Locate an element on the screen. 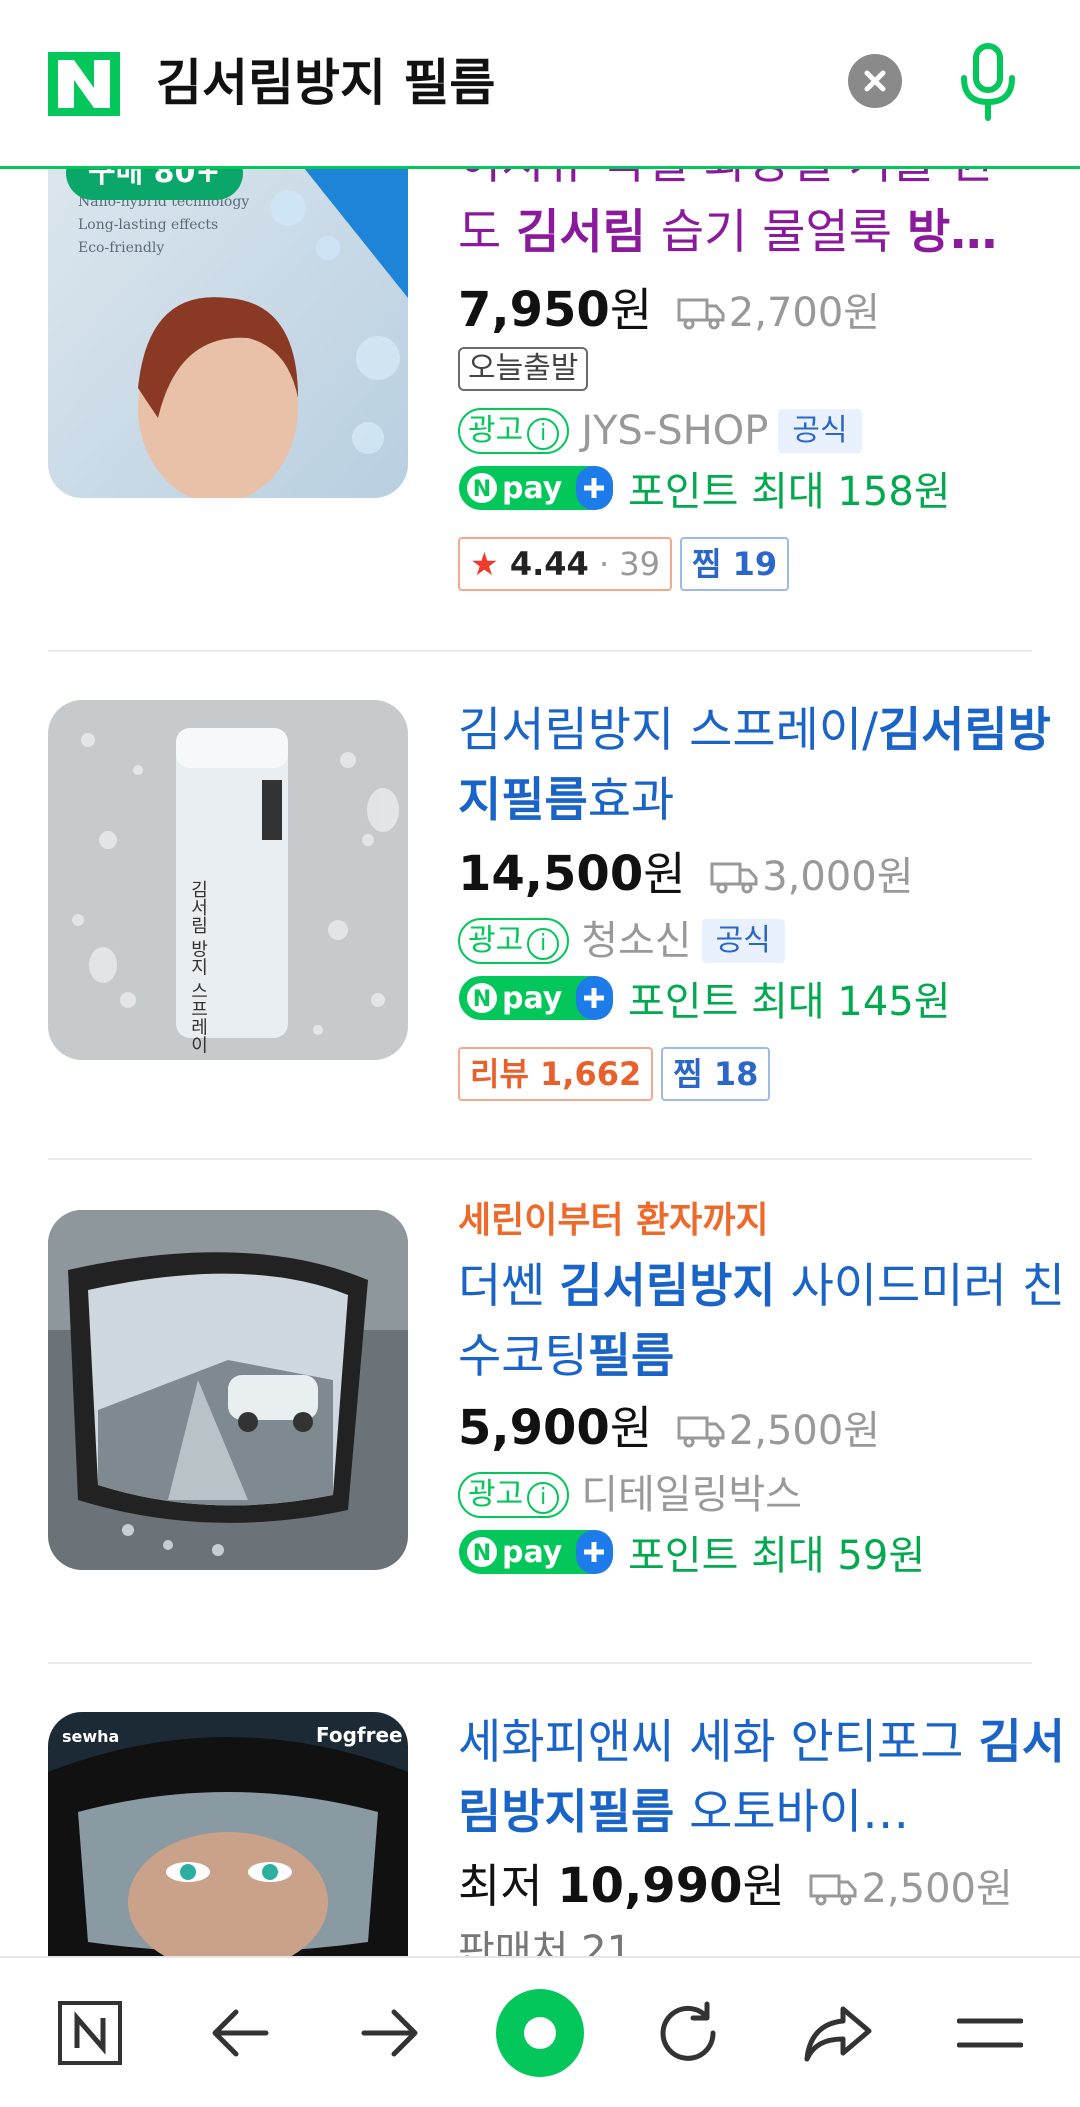 The height and width of the screenshot is (2107, 1080). price: 14,500 is located at coordinates (551, 874).